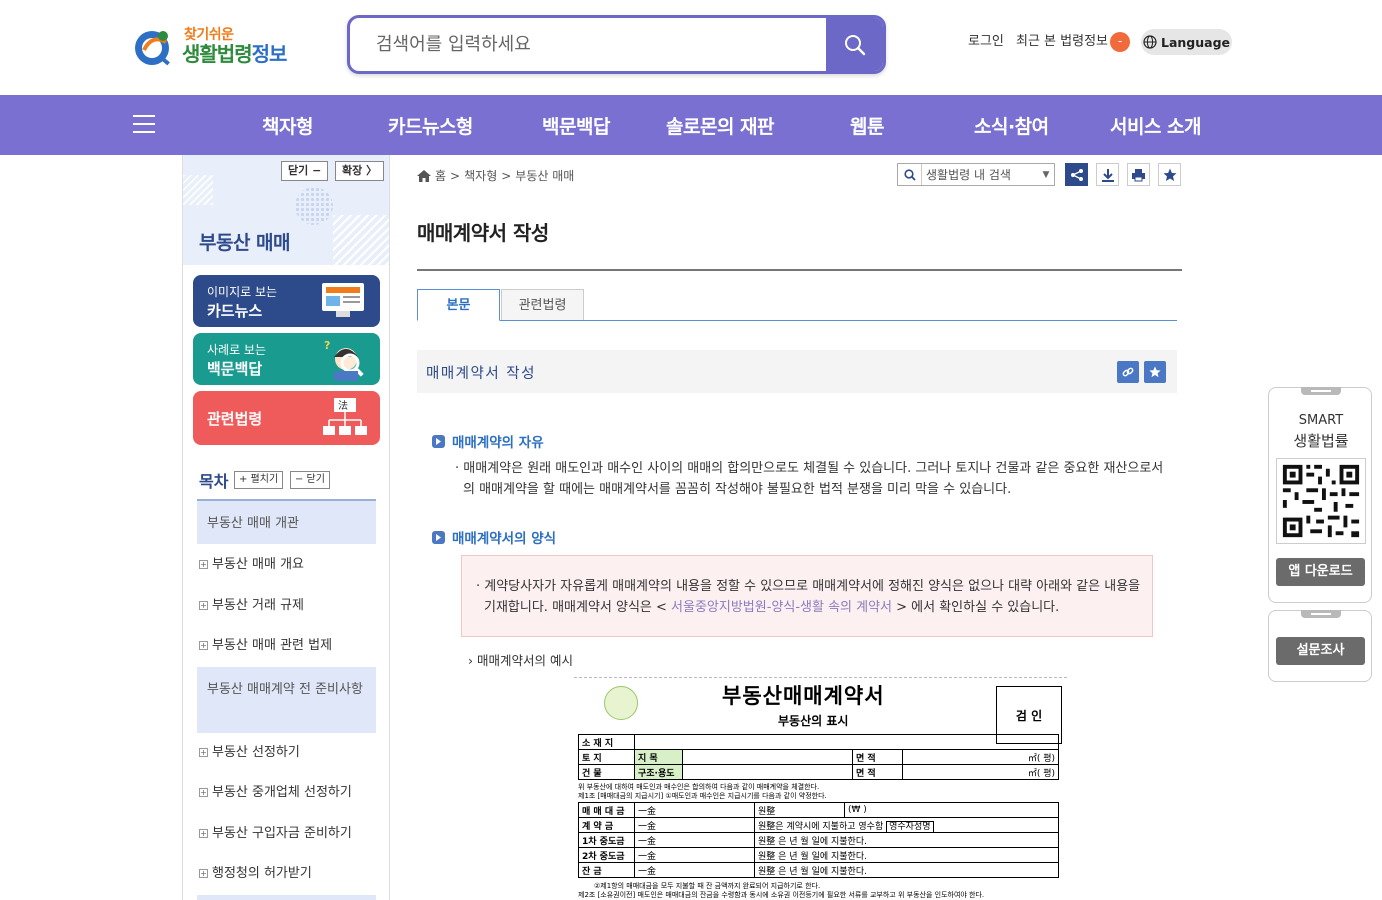 This screenshot has height=900, width=1382. What do you see at coordinates (481, 374) in the screenshot?
I see `section-title: 매매계약서 작성` at bounding box center [481, 374].